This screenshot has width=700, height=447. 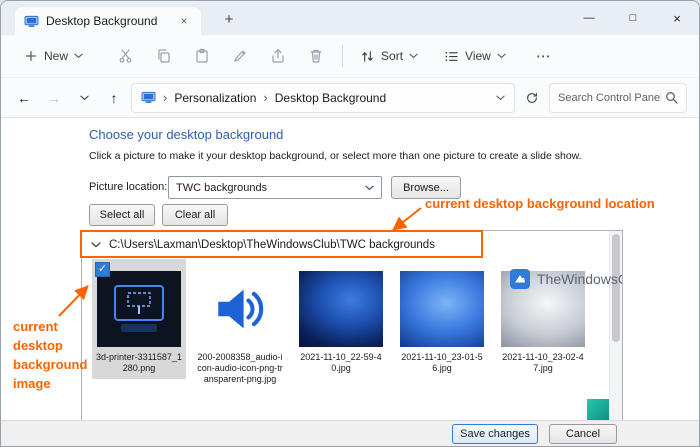 I want to click on view-icon, so click(x=451, y=56).